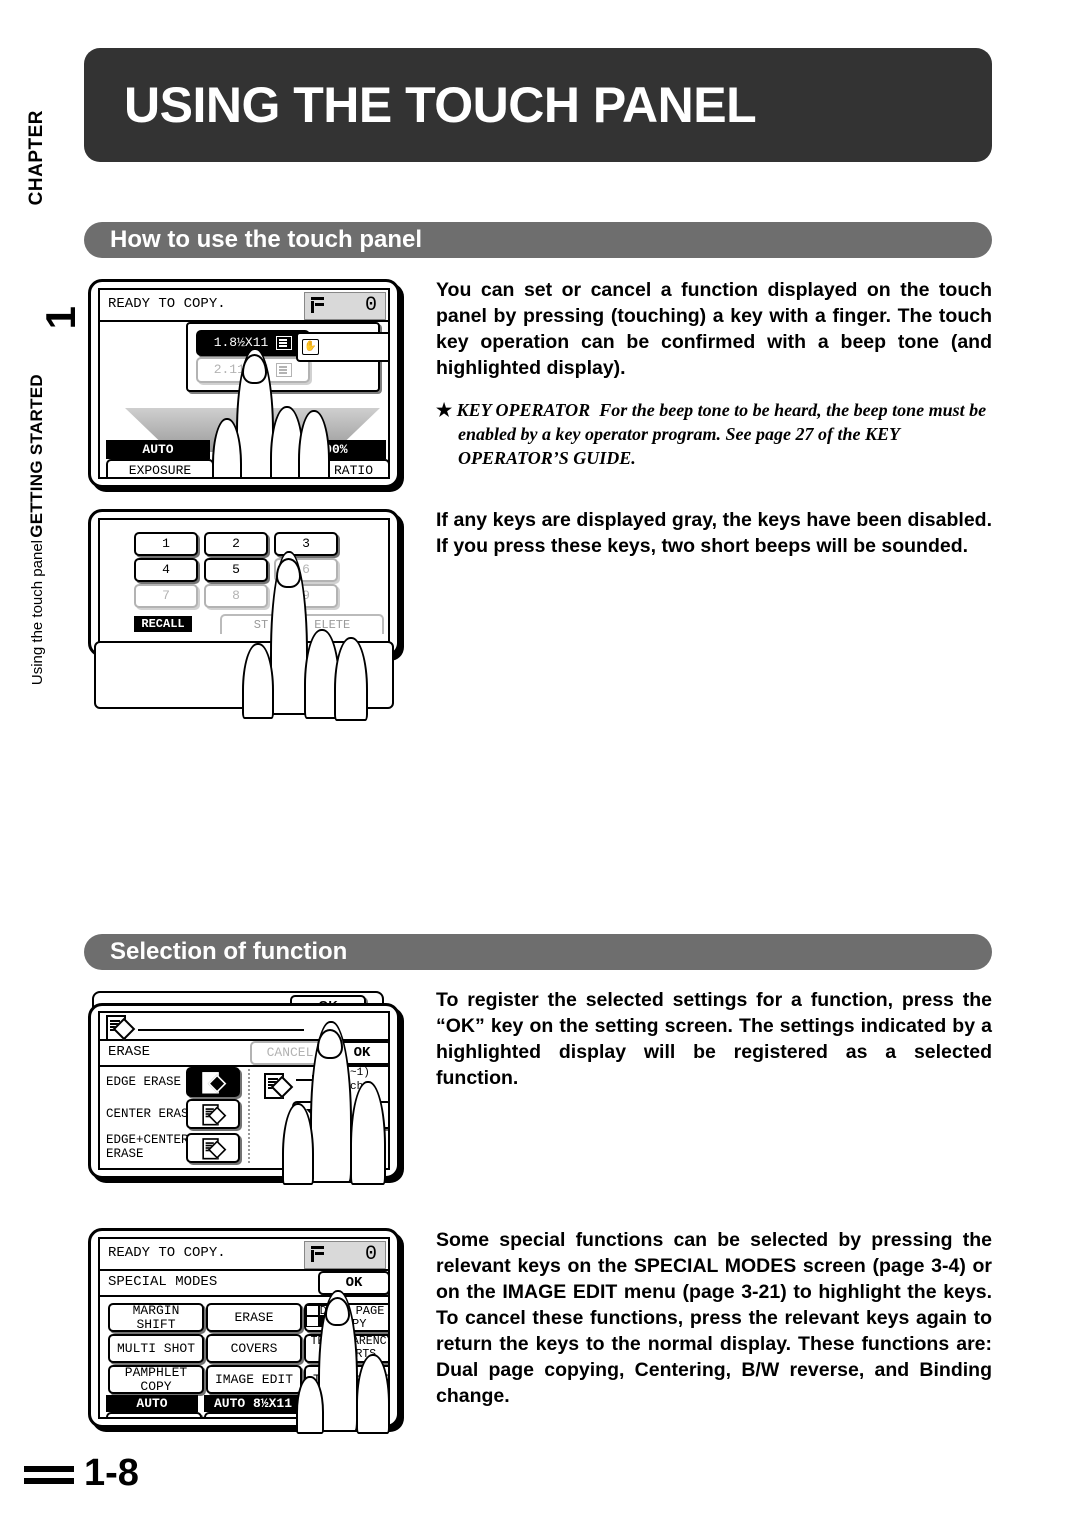 This screenshot has width=1080, height=1528. Describe the element at coordinates (342, 347) in the screenshot. I see `bypass-tray-field: ✋` at that location.